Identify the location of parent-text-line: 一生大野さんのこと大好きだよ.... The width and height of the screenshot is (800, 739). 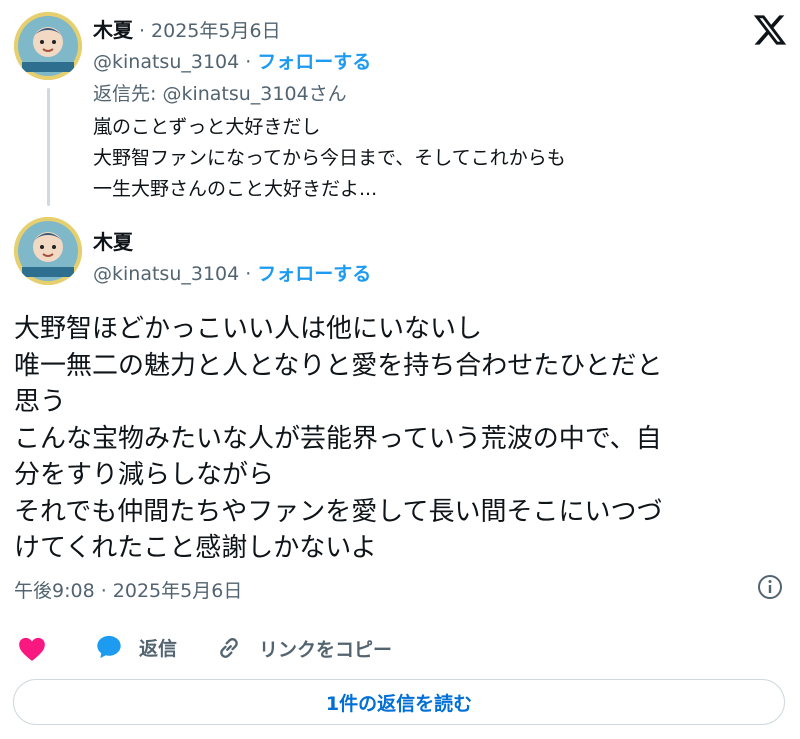
(235, 189).